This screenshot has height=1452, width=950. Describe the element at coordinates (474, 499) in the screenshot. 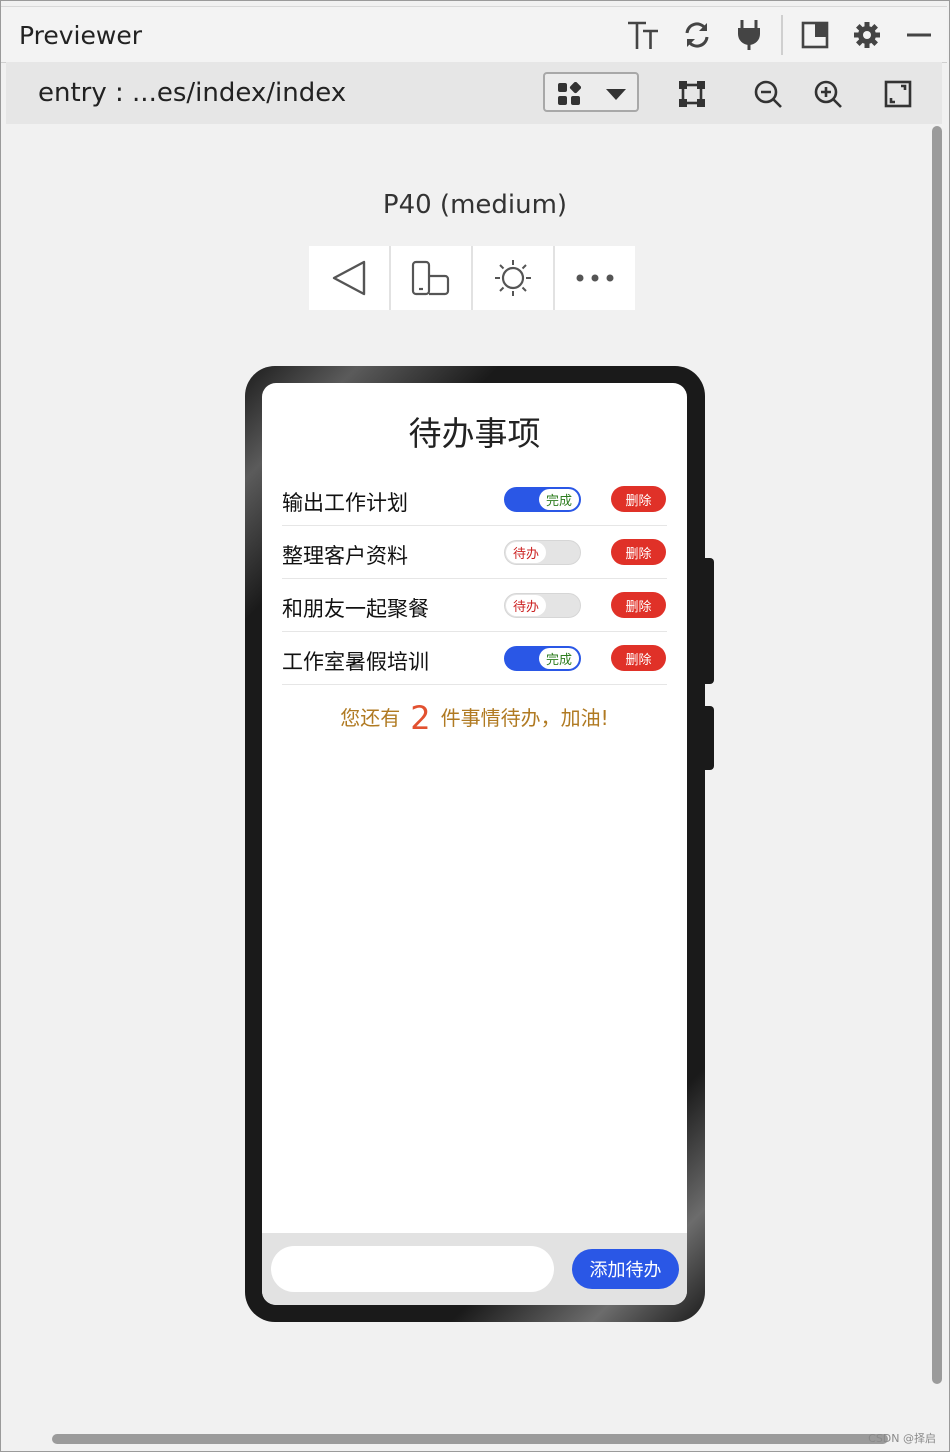

I see `todo-item: 输出工作计划 完成 删除` at that location.